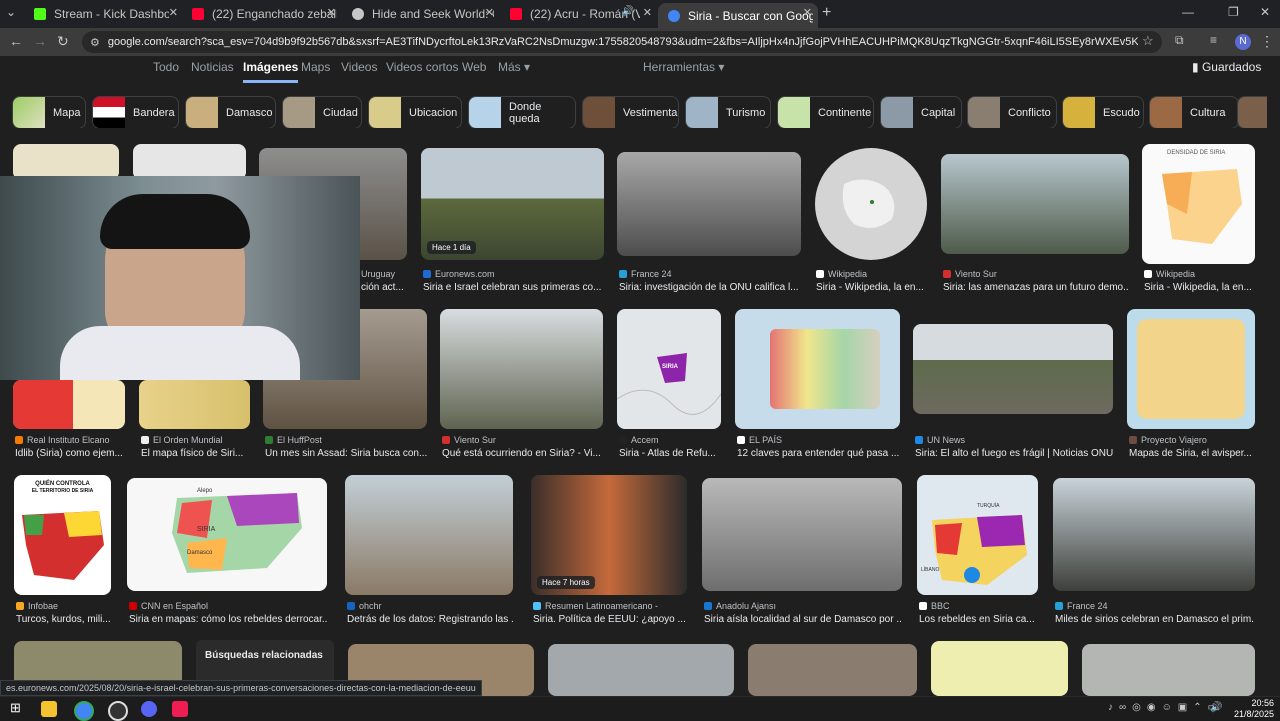  What do you see at coordinates (1253, 709) in the screenshot?
I see `taskbar-clock: 20:56 21/8/2025` at bounding box center [1253, 709].